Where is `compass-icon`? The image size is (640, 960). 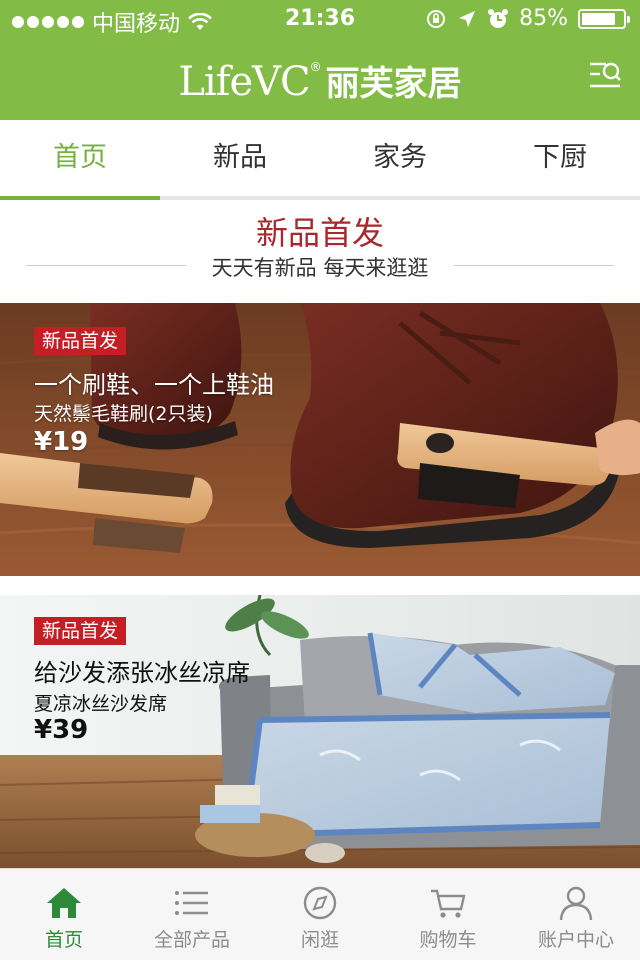
compass-icon is located at coordinates (320, 903).